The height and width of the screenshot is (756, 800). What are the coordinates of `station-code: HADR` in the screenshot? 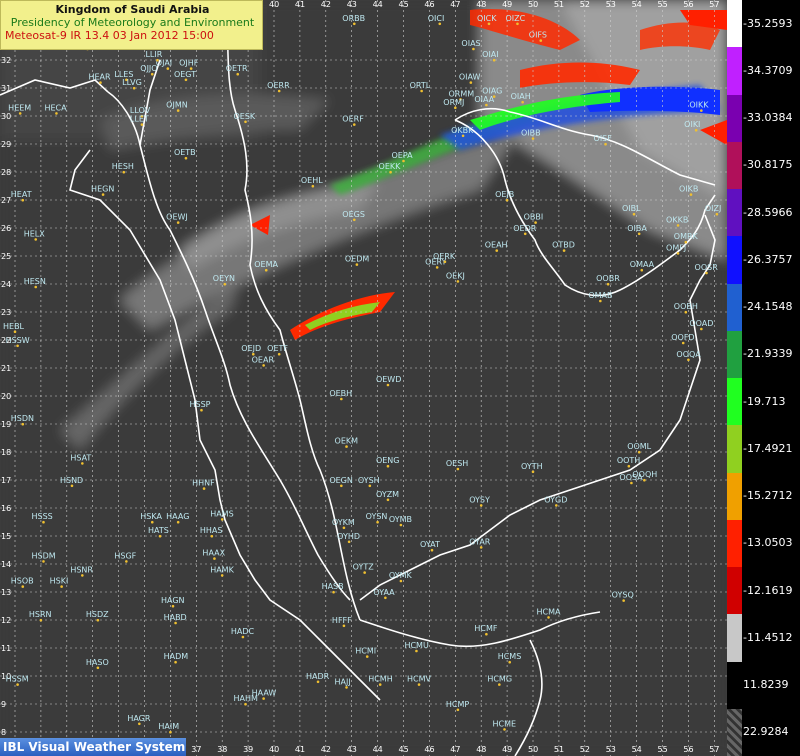 It's located at (318, 676).